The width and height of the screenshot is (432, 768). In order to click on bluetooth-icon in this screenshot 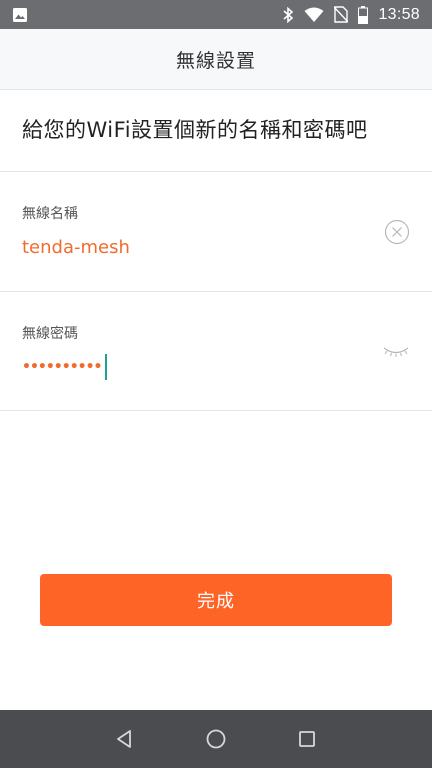, I will do `click(288, 15)`.